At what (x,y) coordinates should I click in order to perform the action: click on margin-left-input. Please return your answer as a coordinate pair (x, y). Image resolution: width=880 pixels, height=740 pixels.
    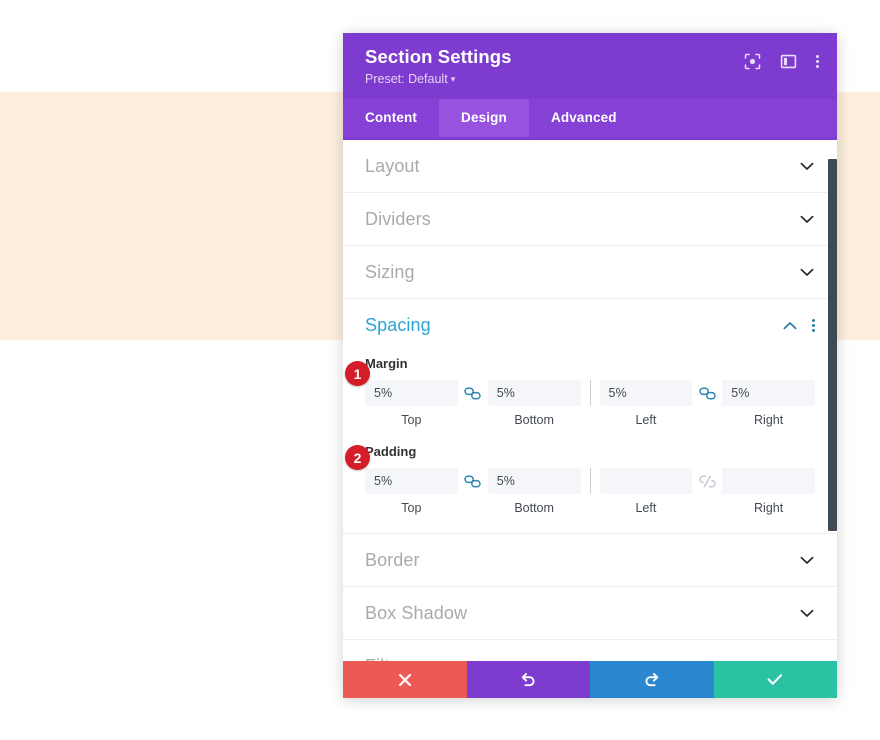
    Looking at the image, I should click on (646, 393).